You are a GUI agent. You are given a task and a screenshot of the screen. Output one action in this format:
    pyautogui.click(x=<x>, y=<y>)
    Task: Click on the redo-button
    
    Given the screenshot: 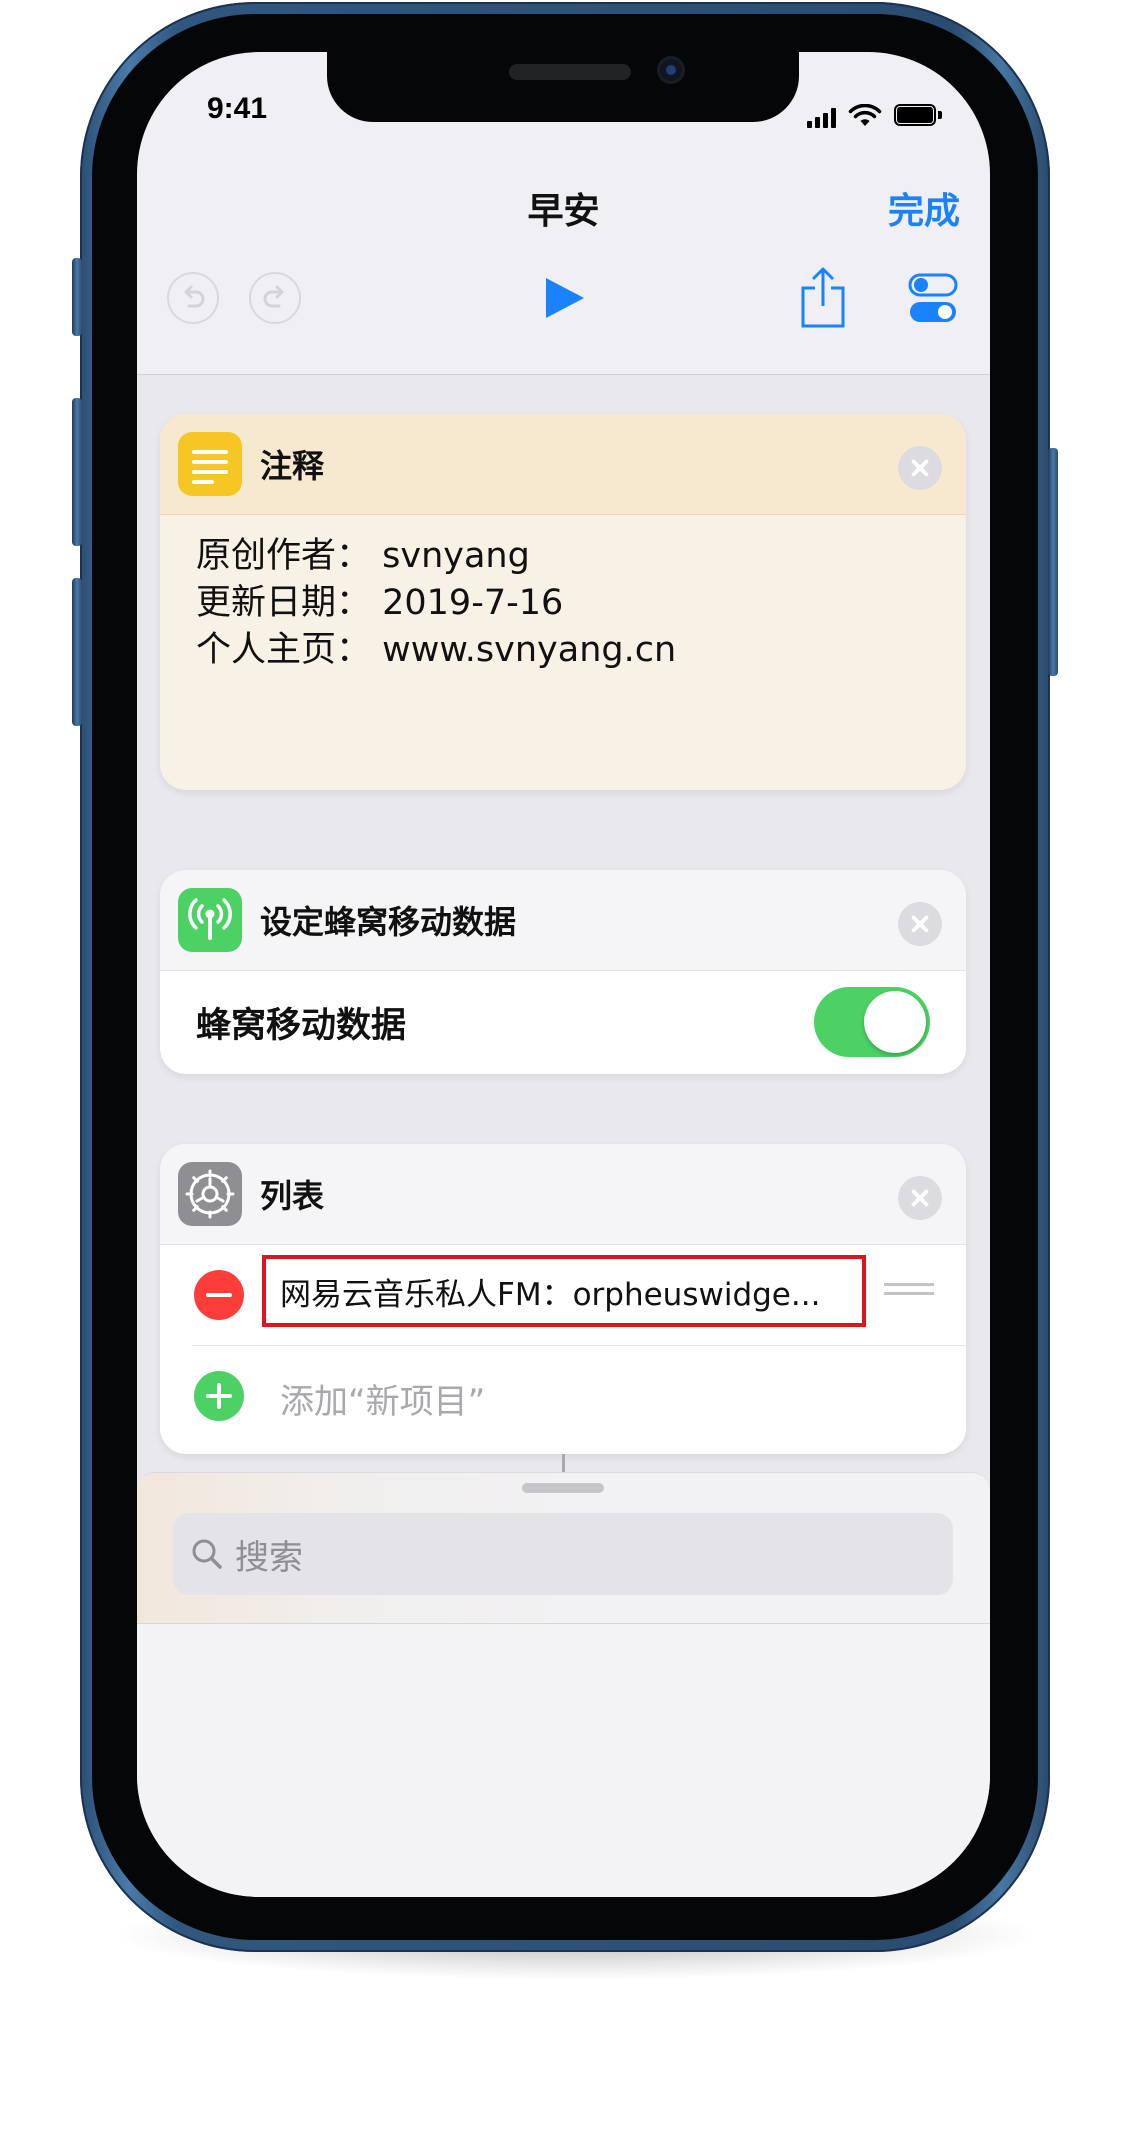 What is the action you would take?
    pyautogui.click(x=275, y=298)
    